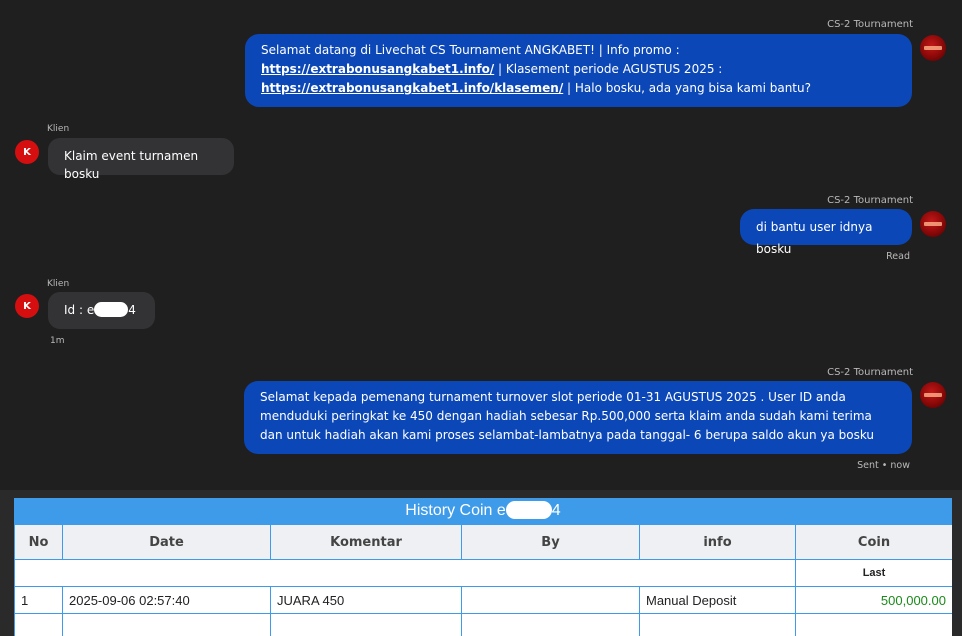 This screenshot has height=636, width=962. I want to click on client-id-message: Id : e 4, so click(101, 310).